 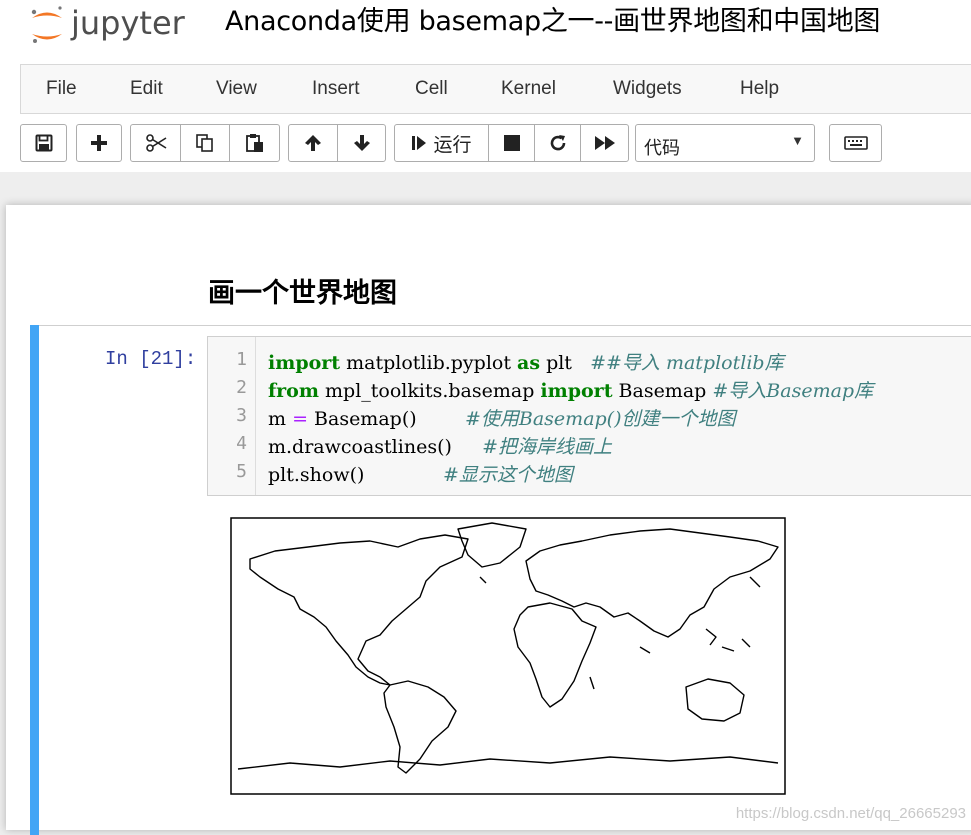 I want to click on chevron-down-icon: ▼, so click(x=797, y=140).